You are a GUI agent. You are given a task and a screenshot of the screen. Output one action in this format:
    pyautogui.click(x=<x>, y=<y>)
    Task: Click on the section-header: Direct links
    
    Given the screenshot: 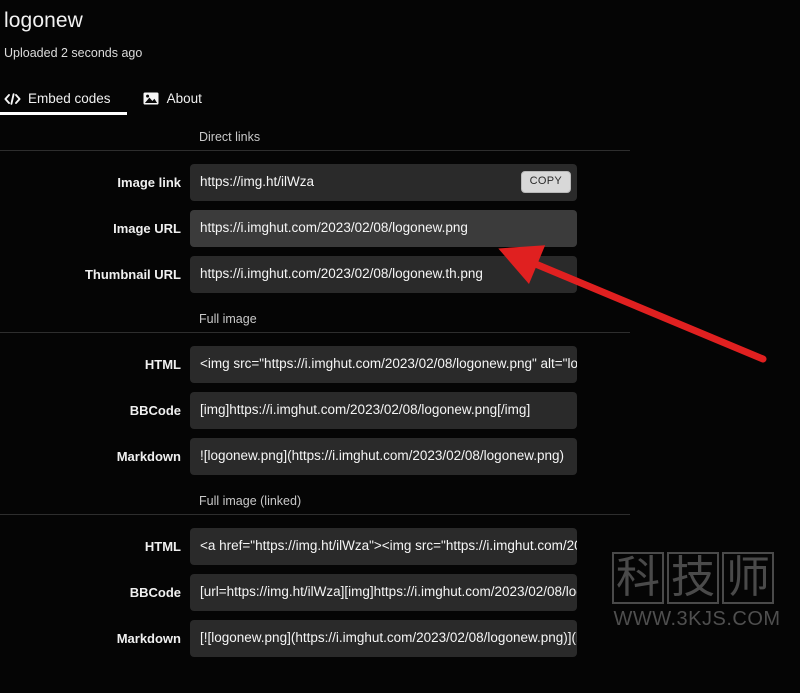 What is the action you would take?
    pyautogui.click(x=315, y=140)
    